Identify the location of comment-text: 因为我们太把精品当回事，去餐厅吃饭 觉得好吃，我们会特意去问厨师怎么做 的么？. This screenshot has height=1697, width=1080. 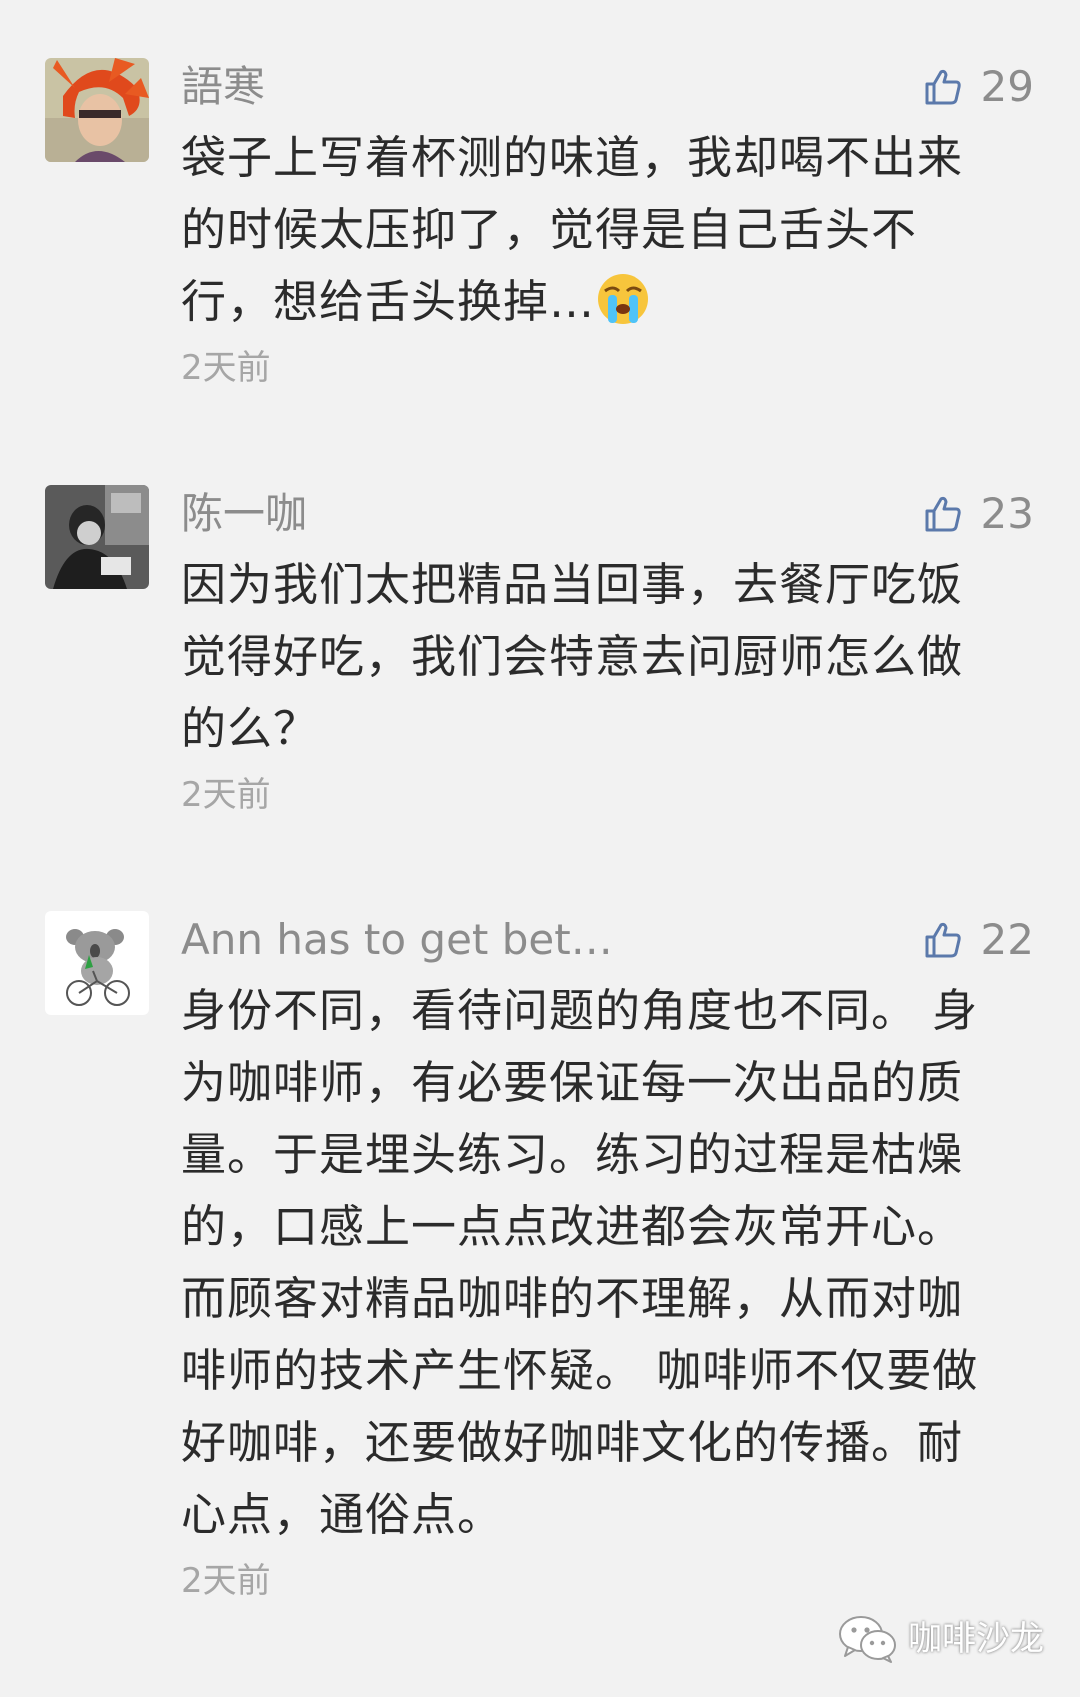
(572, 656).